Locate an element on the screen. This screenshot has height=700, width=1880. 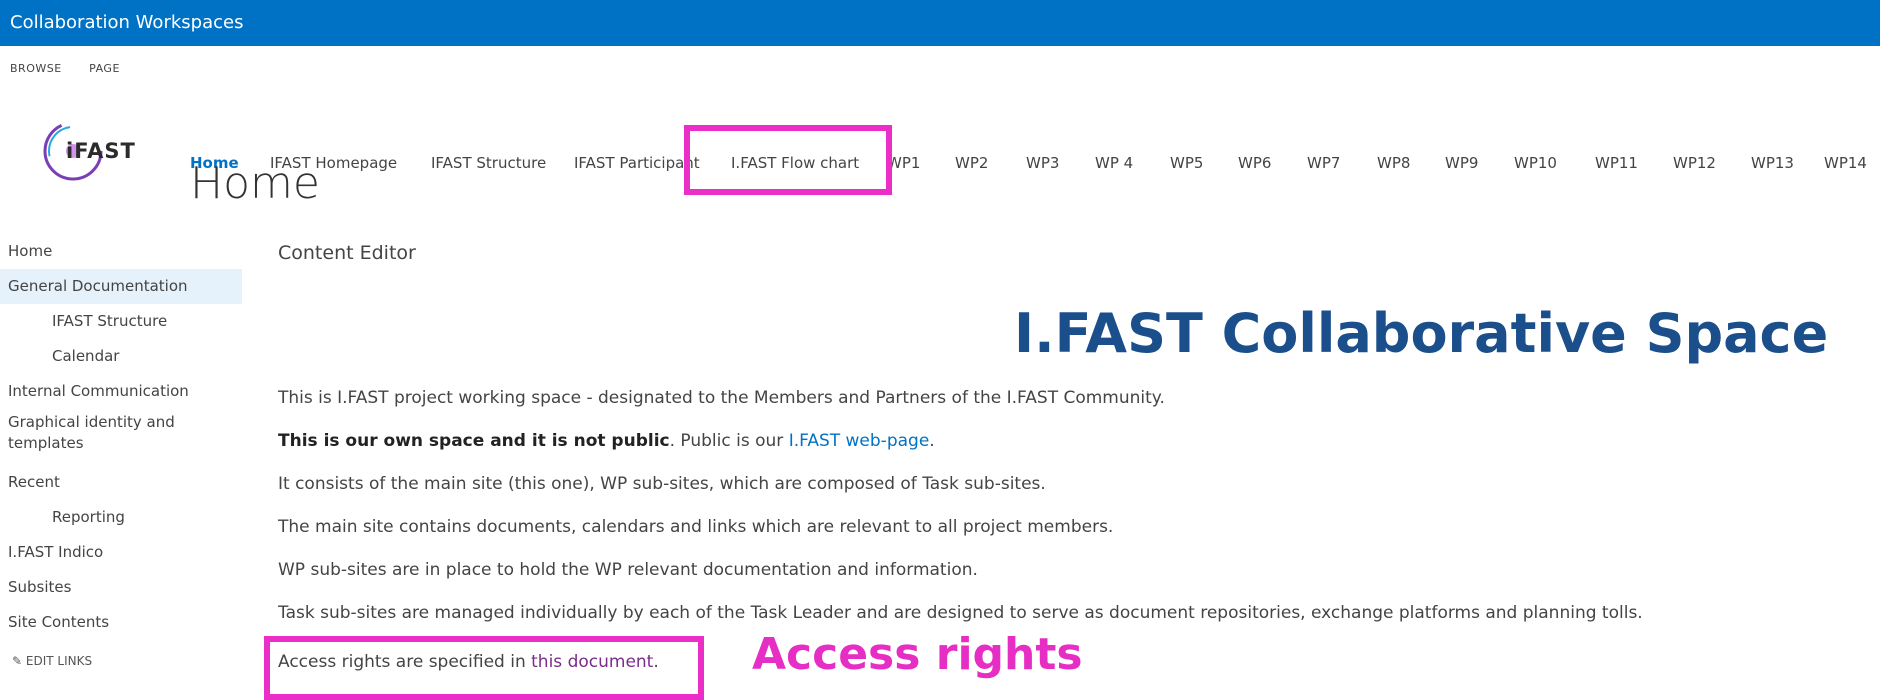
period: . is located at coordinates (932, 441).